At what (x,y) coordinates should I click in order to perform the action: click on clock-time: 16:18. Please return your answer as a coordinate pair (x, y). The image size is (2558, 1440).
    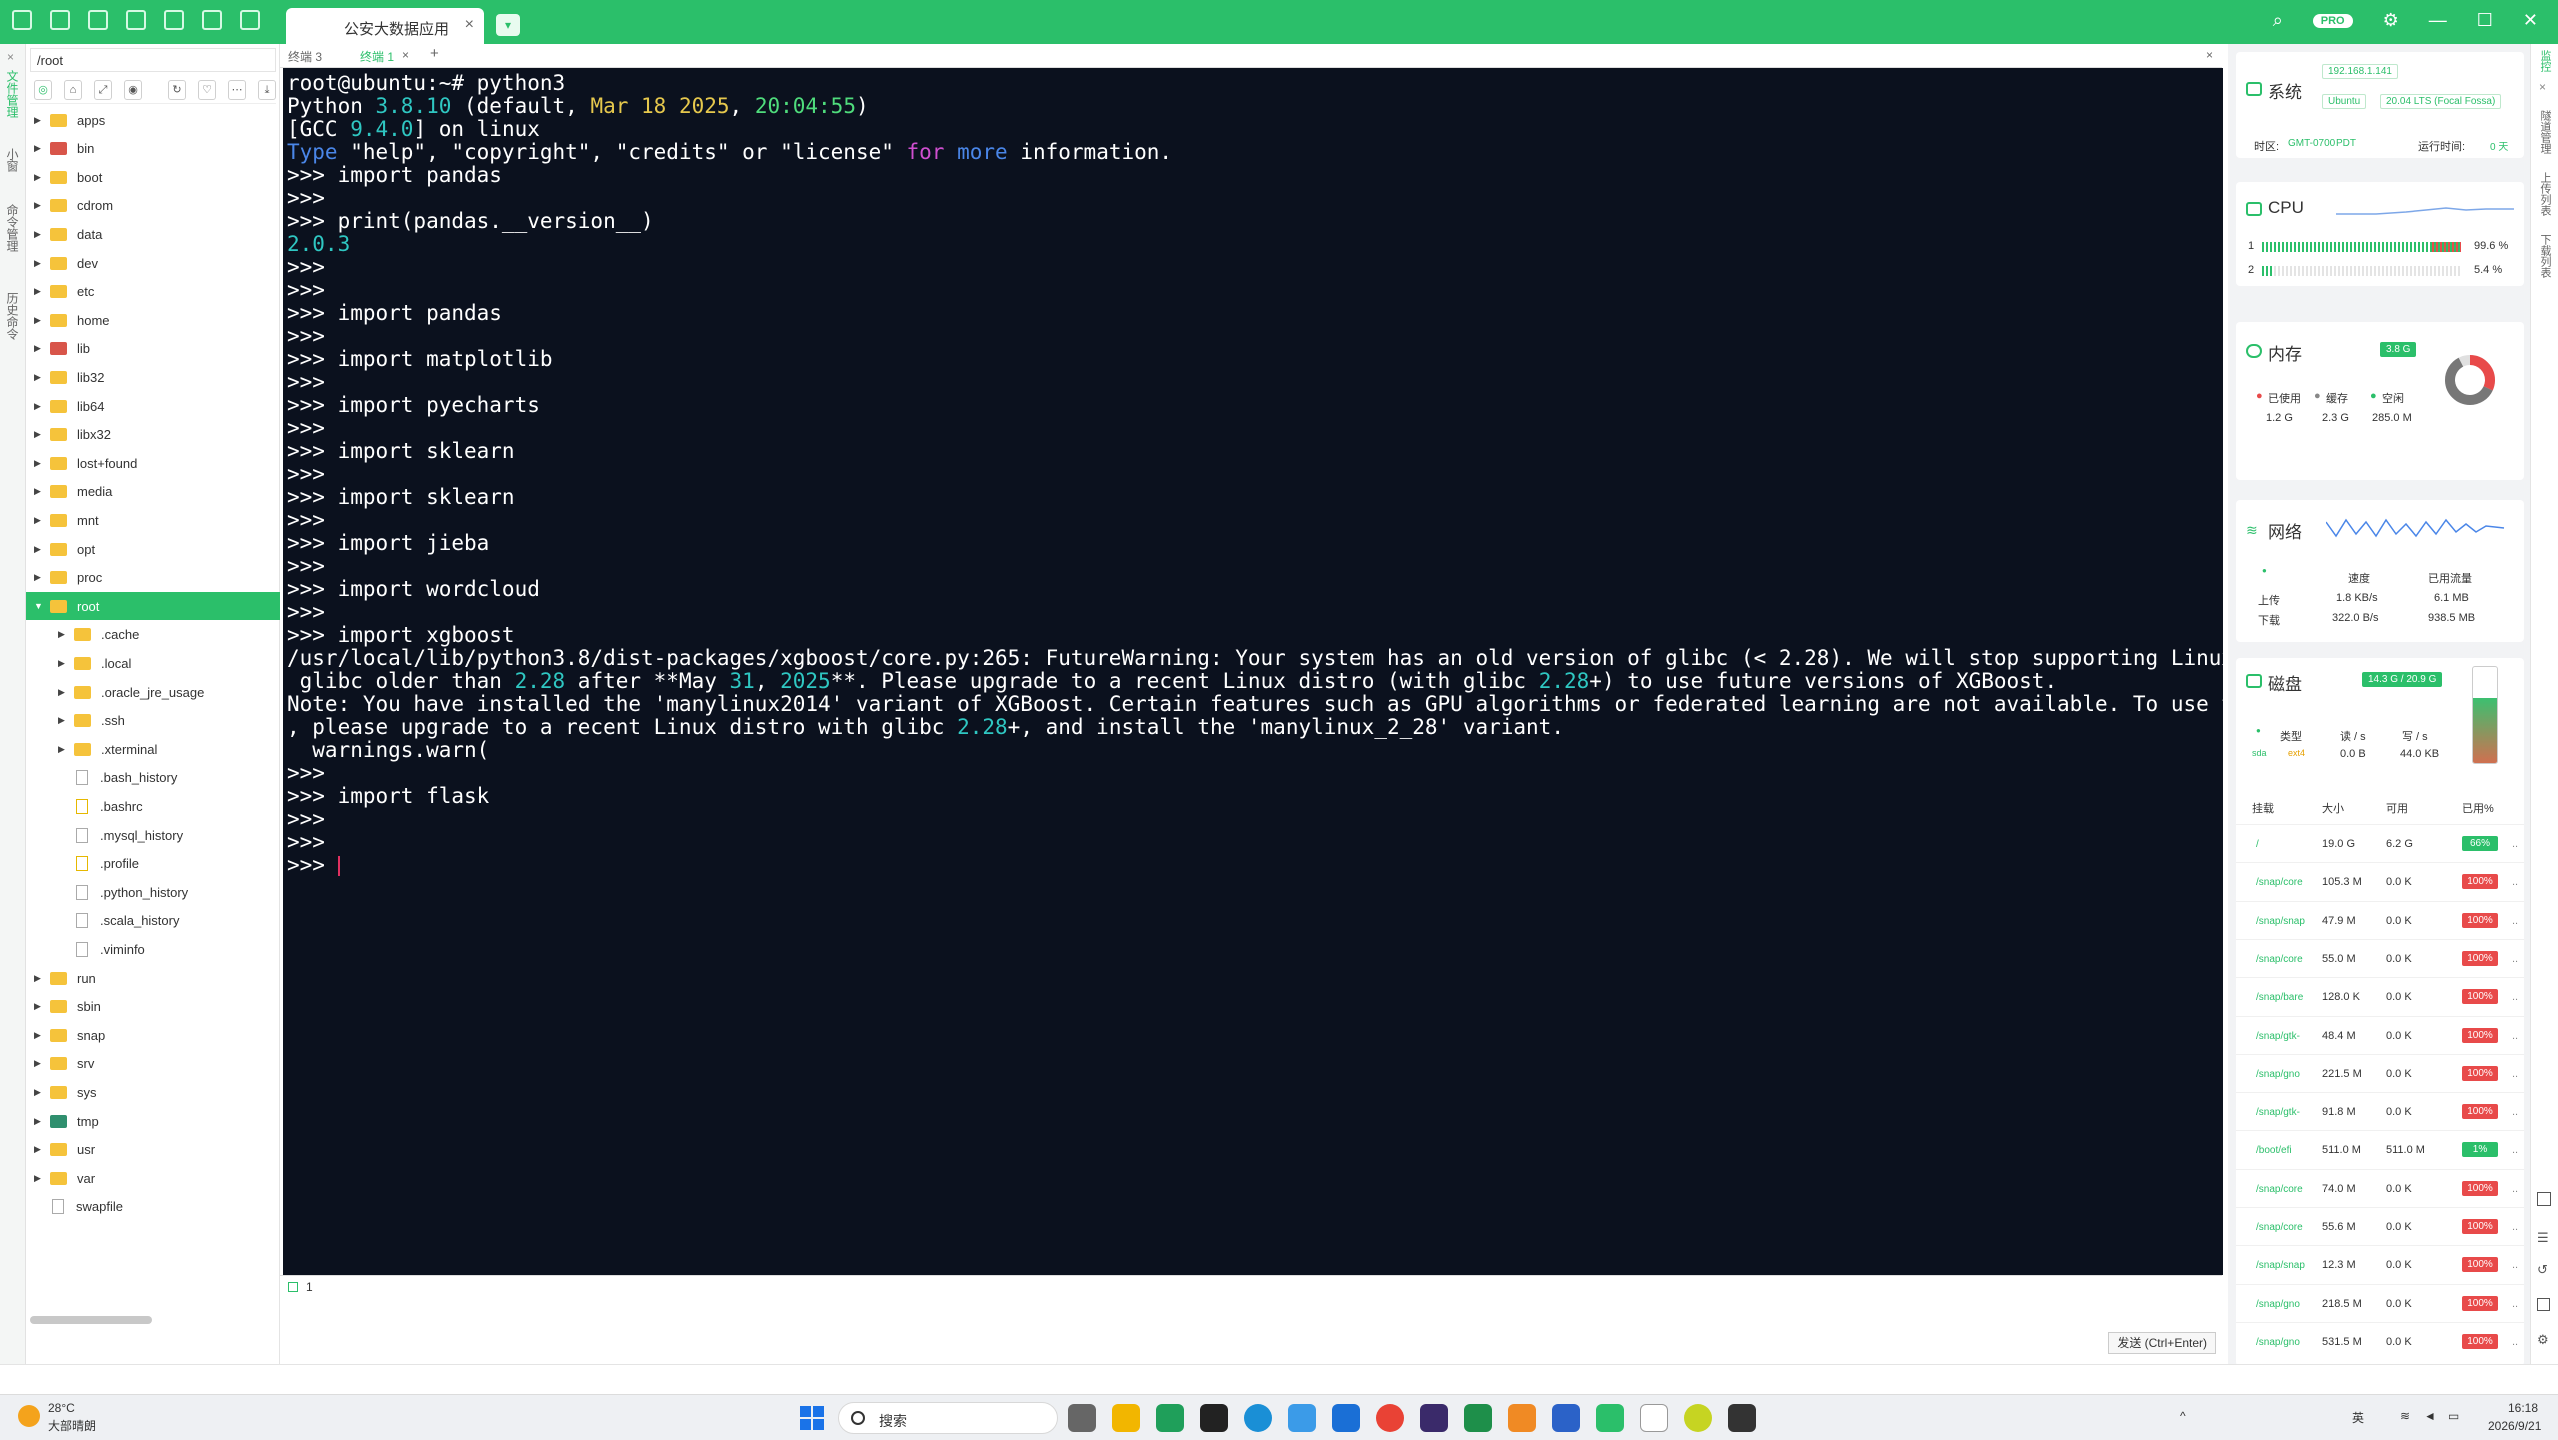
    Looking at the image, I should click on (2523, 1408).